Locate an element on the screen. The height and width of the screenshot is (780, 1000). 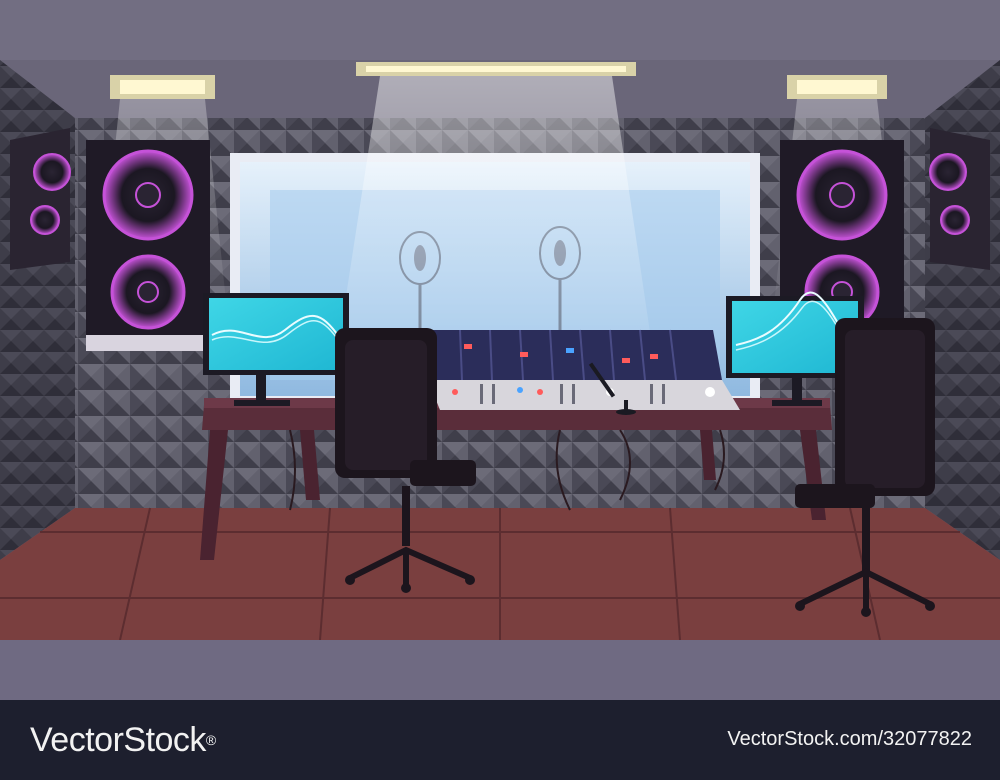
studio-monitor-speaker-left is located at coordinates (148, 245).